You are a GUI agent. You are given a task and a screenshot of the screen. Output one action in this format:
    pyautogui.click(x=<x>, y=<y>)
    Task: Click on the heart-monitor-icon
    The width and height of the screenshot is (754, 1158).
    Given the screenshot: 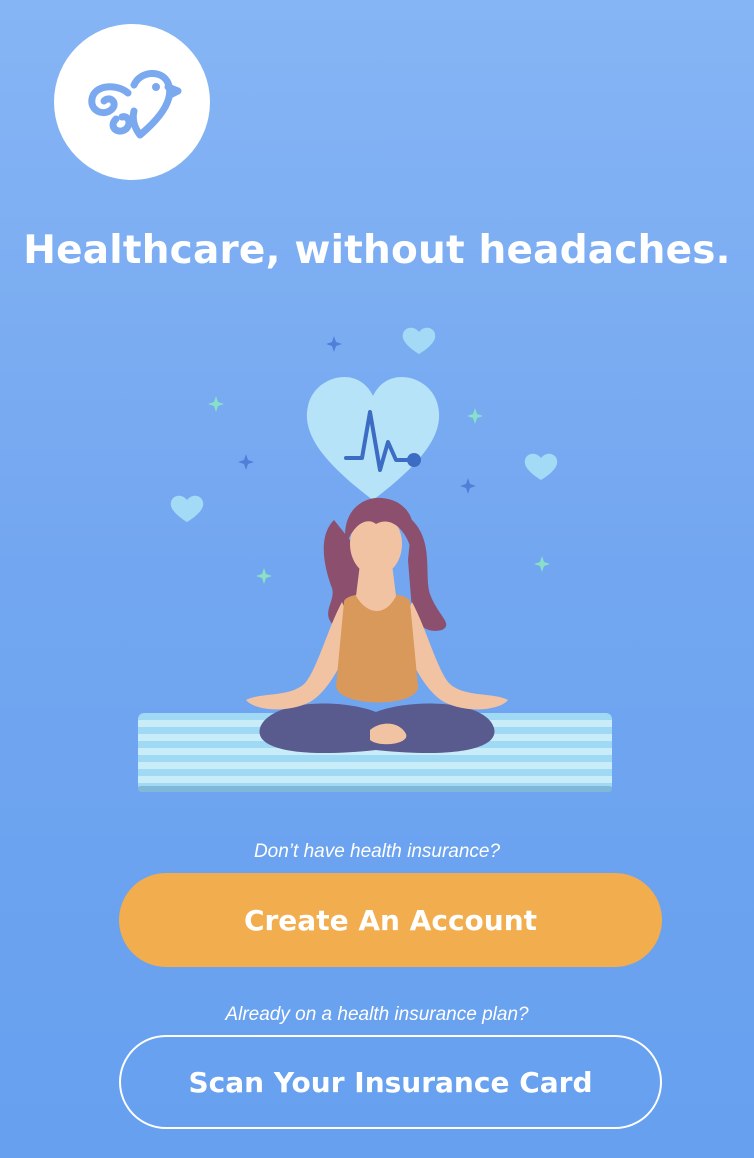 What is the action you would take?
    pyautogui.click(x=373, y=438)
    